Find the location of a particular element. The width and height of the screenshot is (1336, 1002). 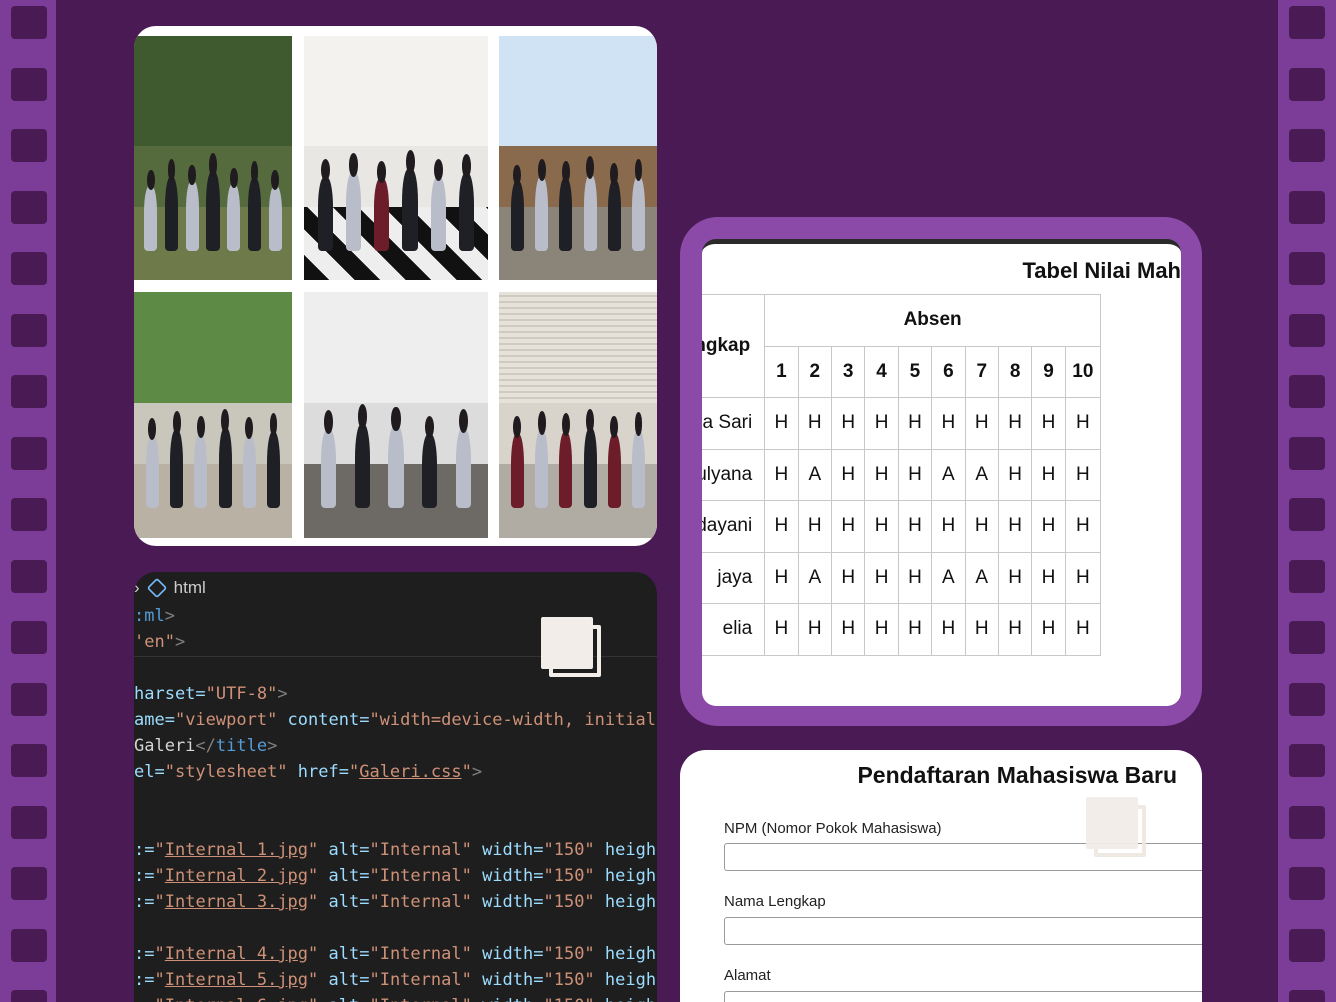

code-line: Galeri</title> is located at coordinates (206, 746).